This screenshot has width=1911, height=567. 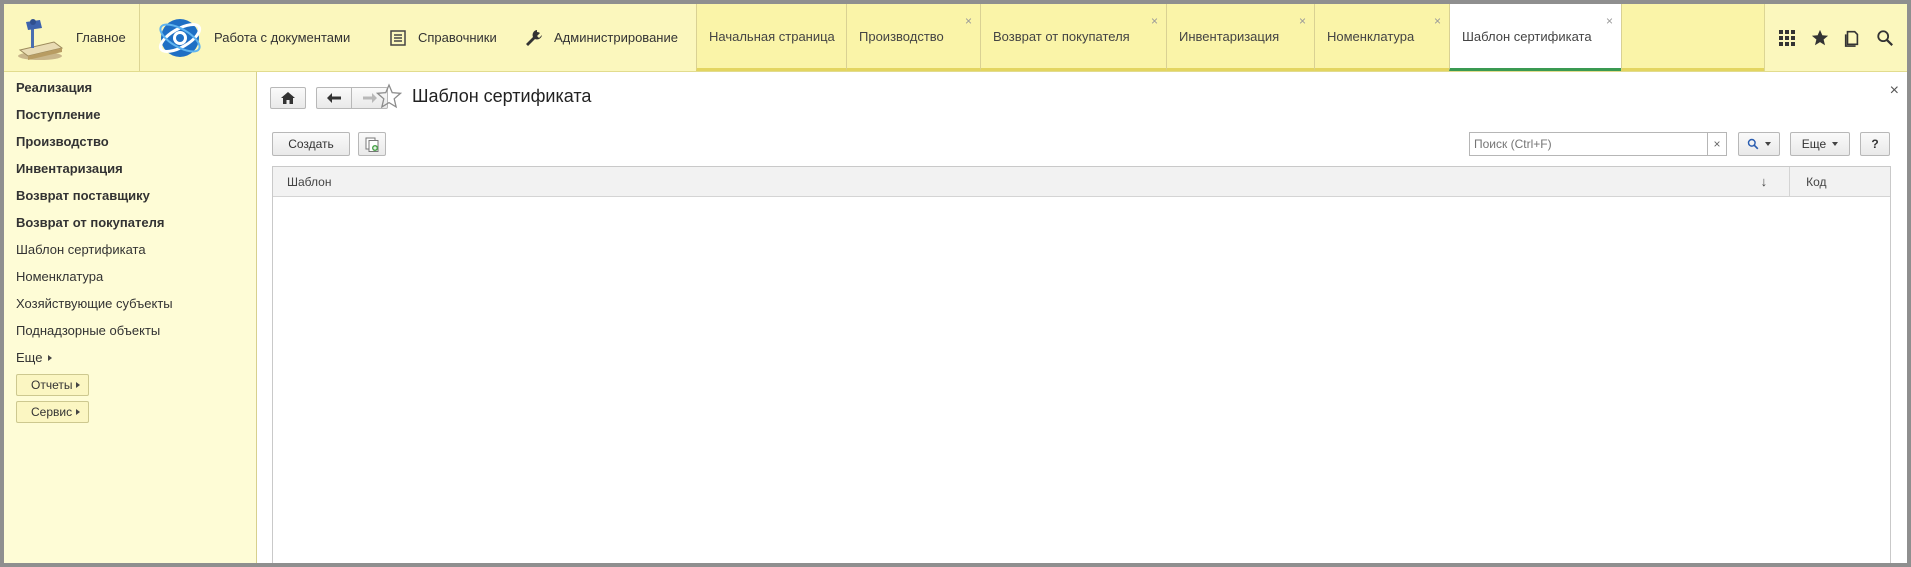 I want to click on top-bar: Главное Работа с документами Справочники, so click(x=955, y=38).